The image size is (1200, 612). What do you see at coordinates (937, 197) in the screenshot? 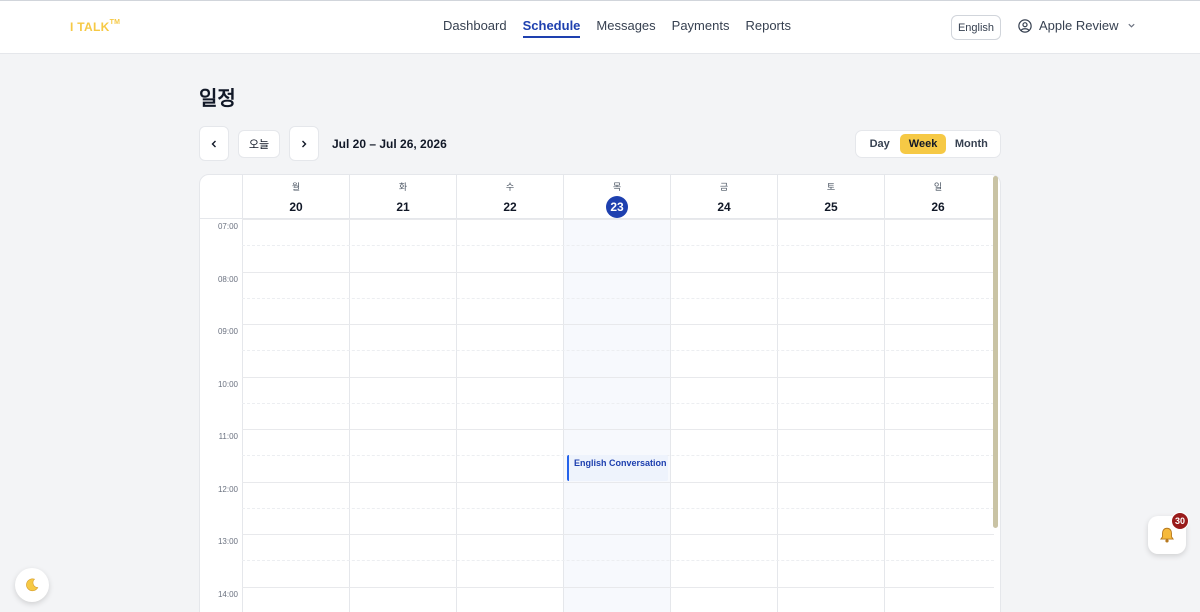
I see `day-header-sun: 일 26` at bounding box center [937, 197].